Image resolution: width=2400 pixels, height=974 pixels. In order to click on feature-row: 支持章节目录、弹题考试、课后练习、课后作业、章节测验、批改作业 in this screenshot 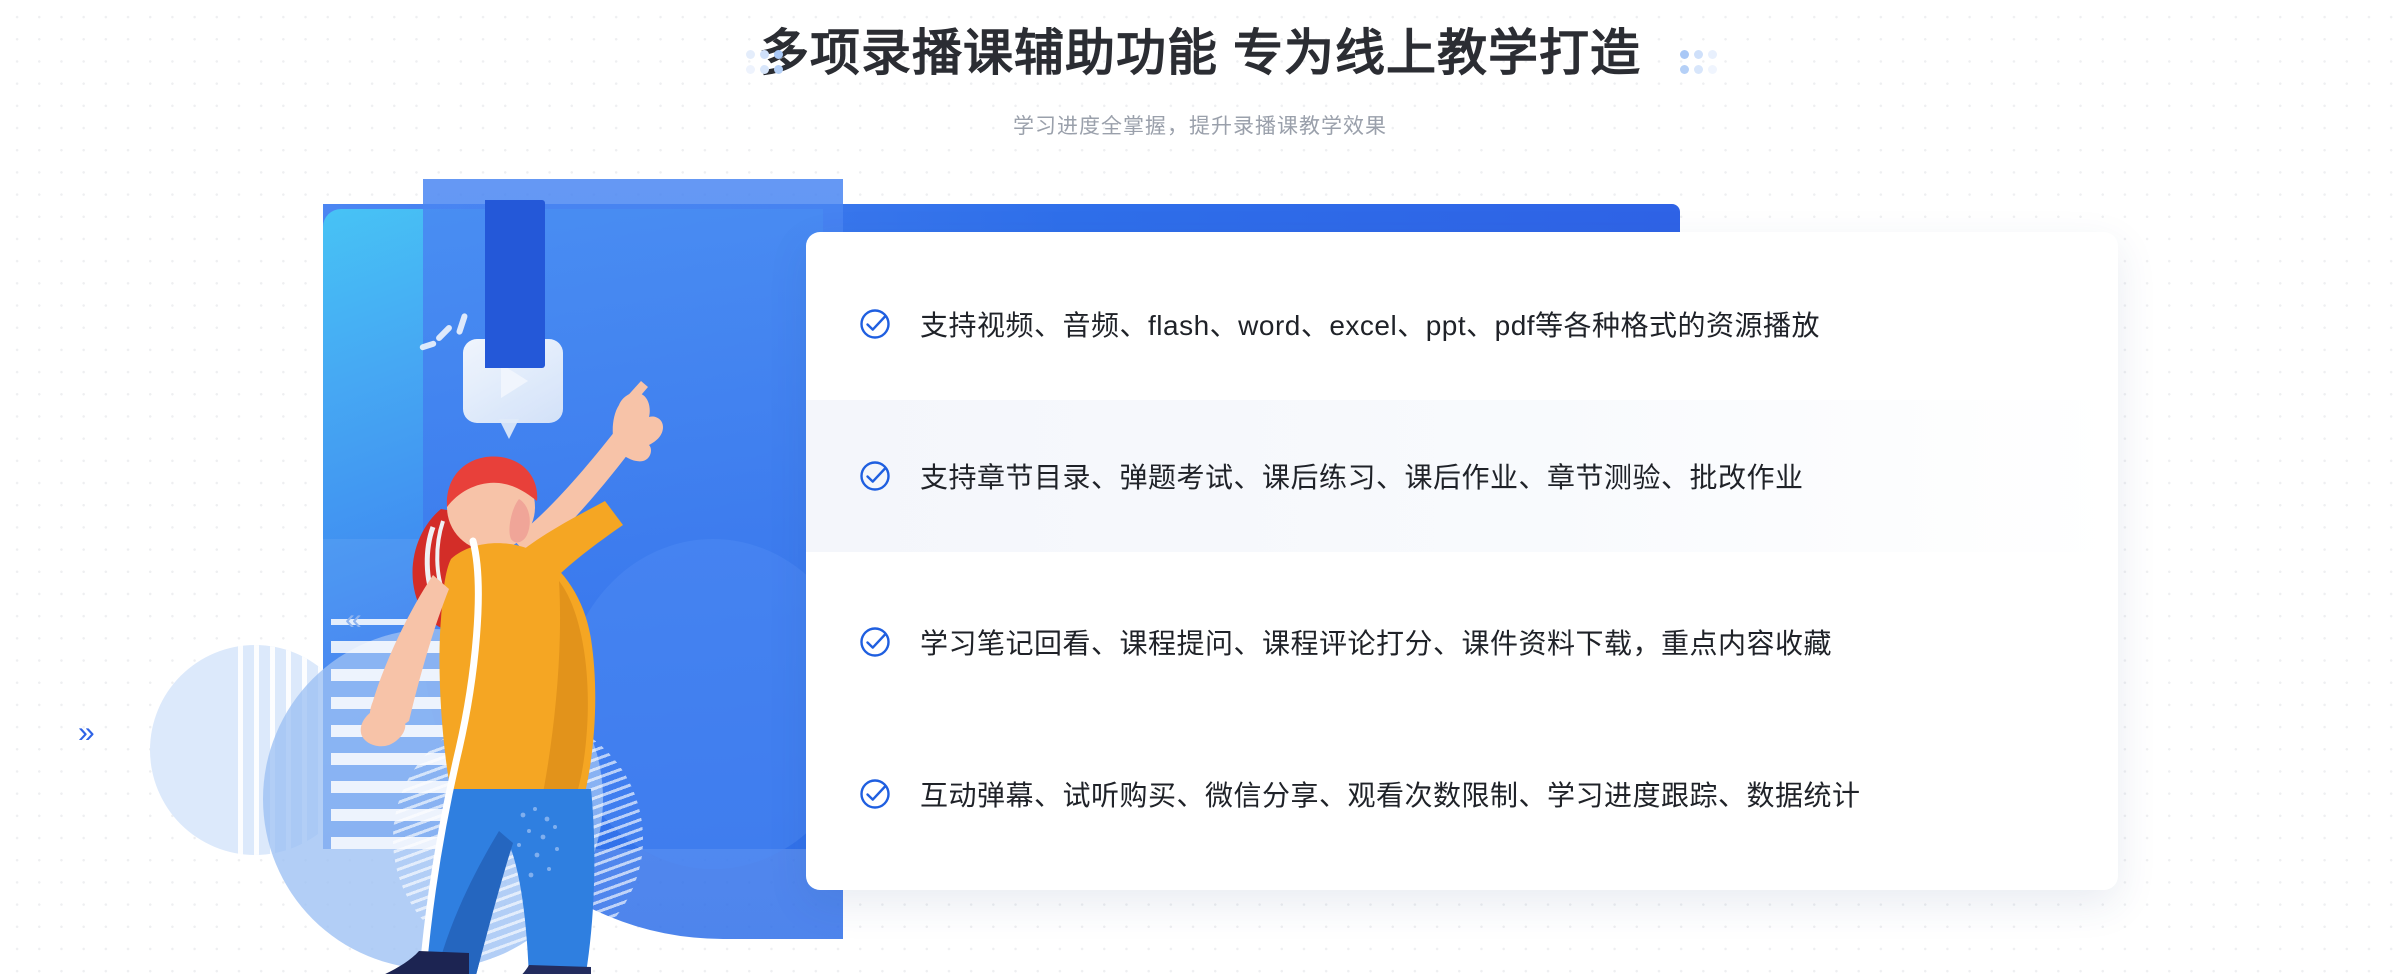, I will do `click(1462, 476)`.